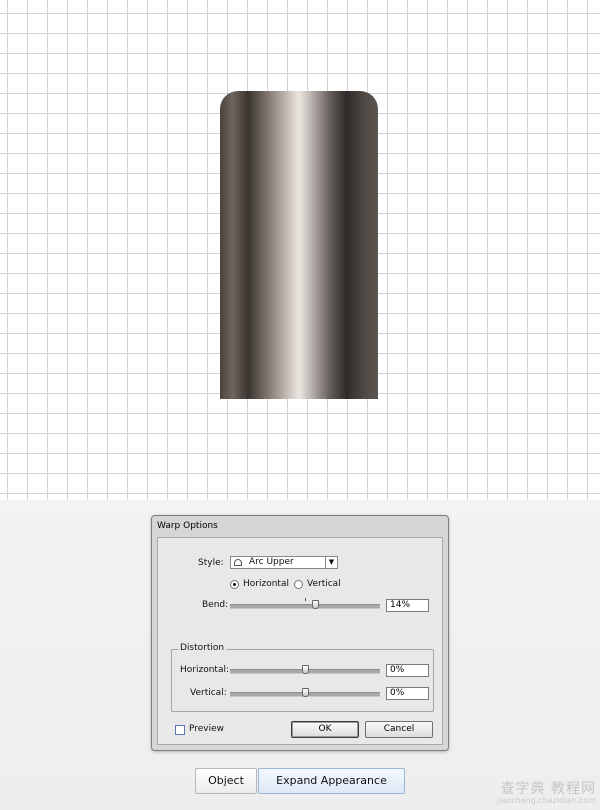 This screenshot has height=810, width=600. Describe the element at coordinates (407, 670) in the screenshot. I see `horizontal-distortion-input: 0%` at that location.